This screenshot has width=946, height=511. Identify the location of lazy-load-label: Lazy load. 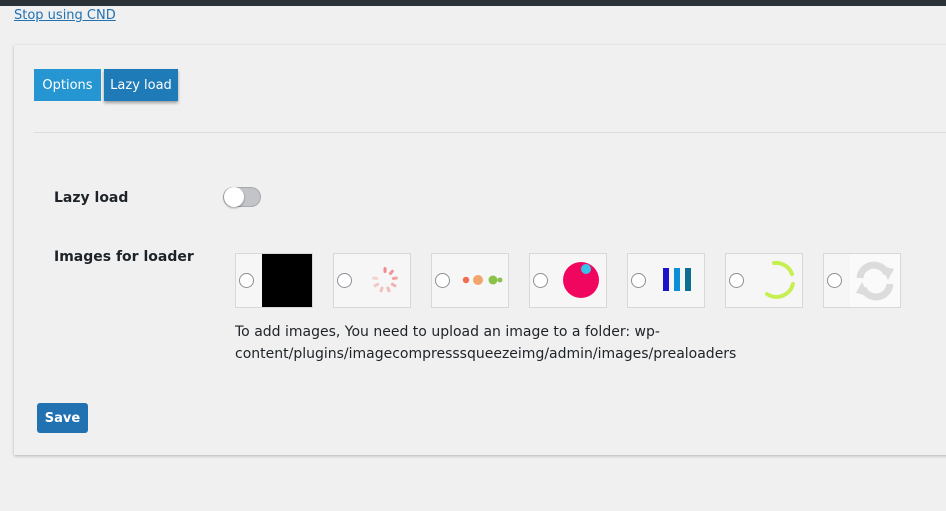
(91, 198).